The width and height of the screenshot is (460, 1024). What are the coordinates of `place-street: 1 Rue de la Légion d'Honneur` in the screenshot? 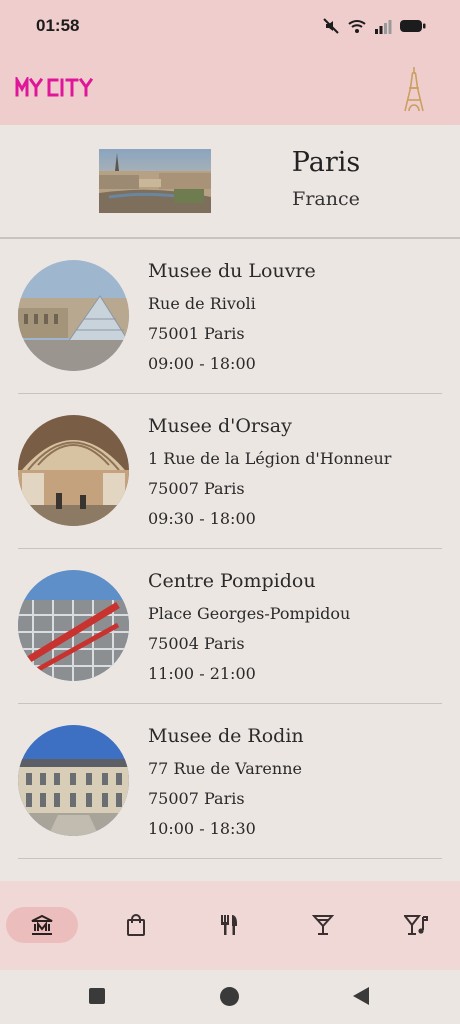 It's located at (270, 458).